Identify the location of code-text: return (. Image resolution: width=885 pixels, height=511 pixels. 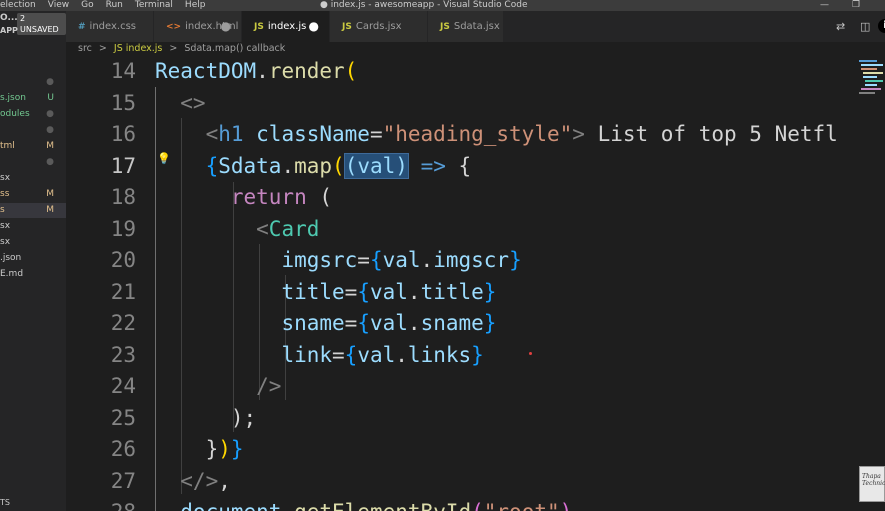
(243, 197).